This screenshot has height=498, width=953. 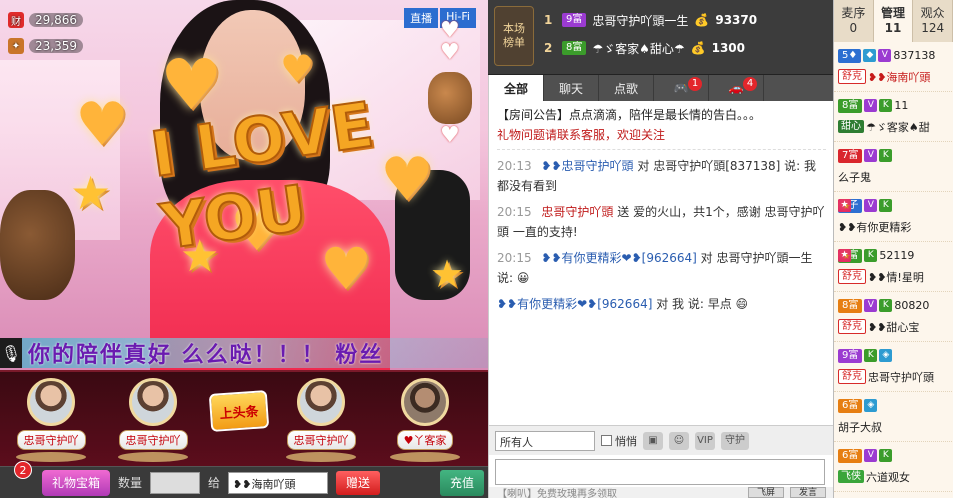 What do you see at coordinates (626, 441) in the screenshot?
I see `private-label: 悄悄` at bounding box center [626, 441].